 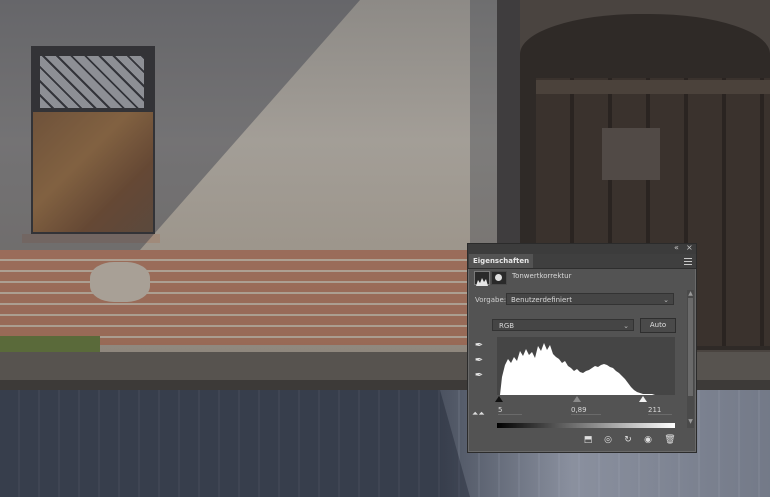 What do you see at coordinates (479, 361) in the screenshot?
I see `gray-point-eyedropper-icon: ✒` at bounding box center [479, 361].